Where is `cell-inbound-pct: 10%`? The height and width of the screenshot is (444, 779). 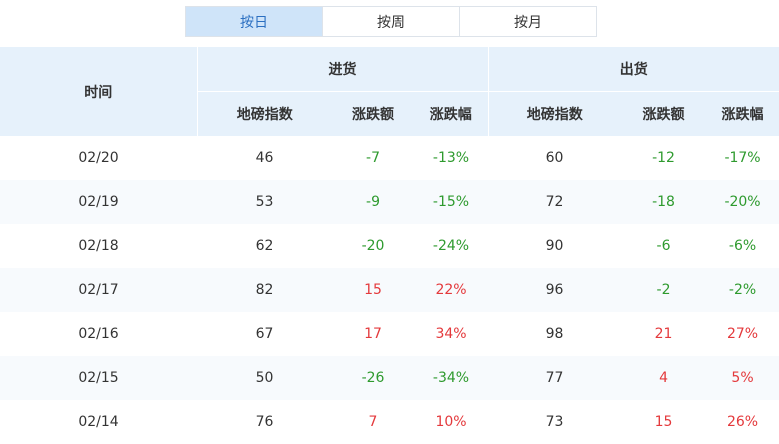 cell-inbound-pct: 10% is located at coordinates (451, 422).